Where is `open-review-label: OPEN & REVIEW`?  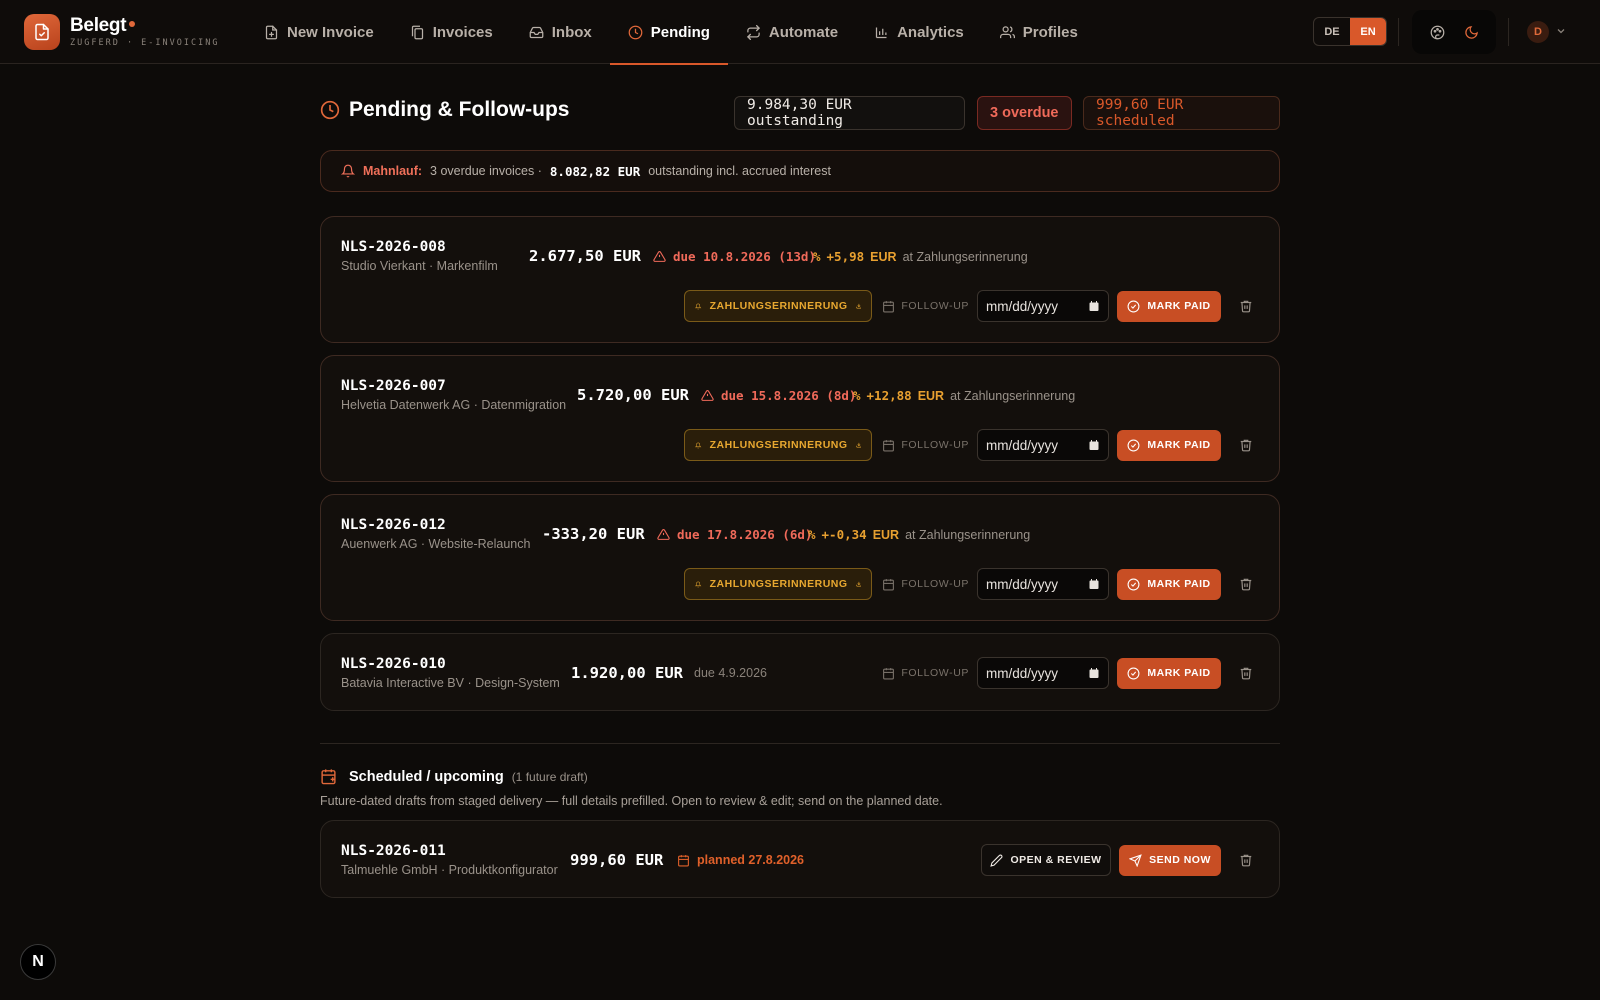
open-review-label: OPEN & REVIEW is located at coordinates (1056, 860).